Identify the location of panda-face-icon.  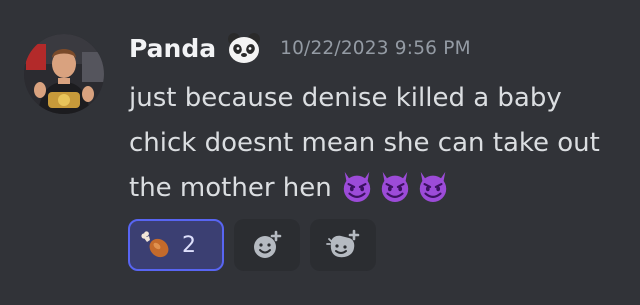
(244, 48).